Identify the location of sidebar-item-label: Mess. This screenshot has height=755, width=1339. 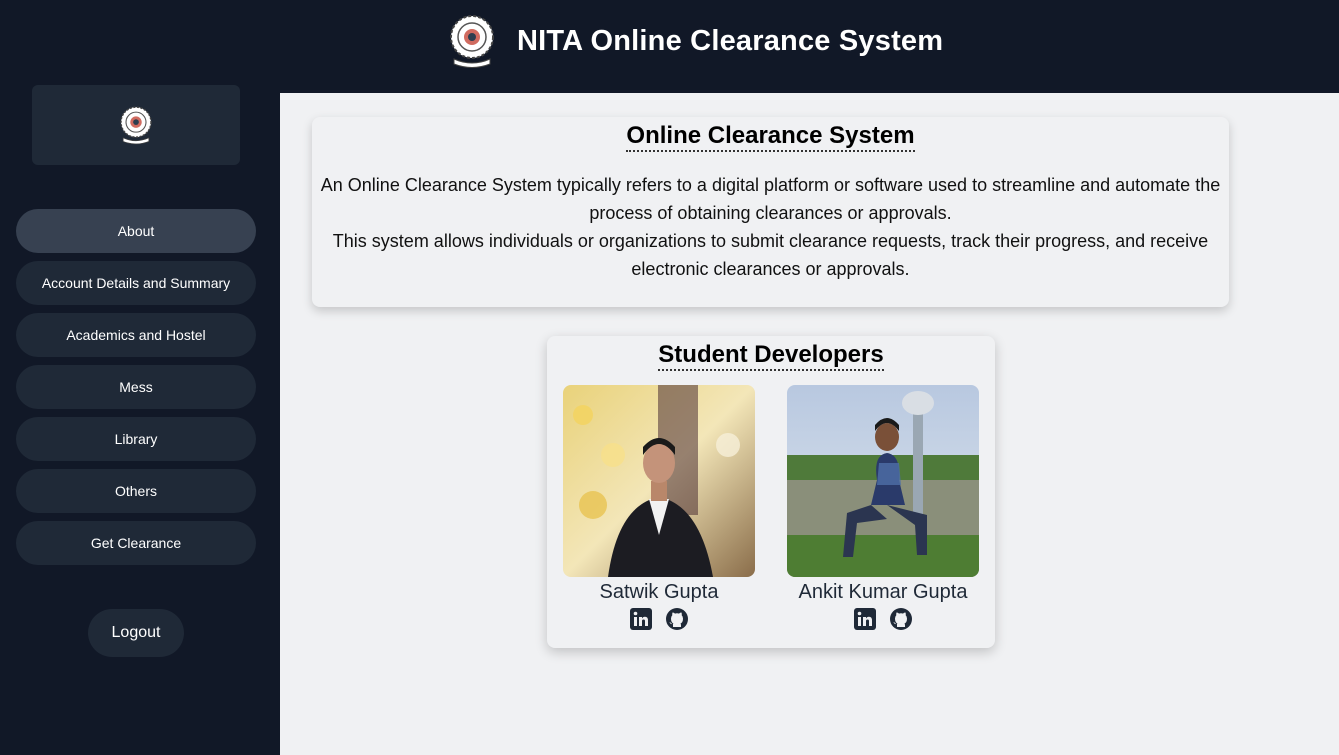
(136, 387).